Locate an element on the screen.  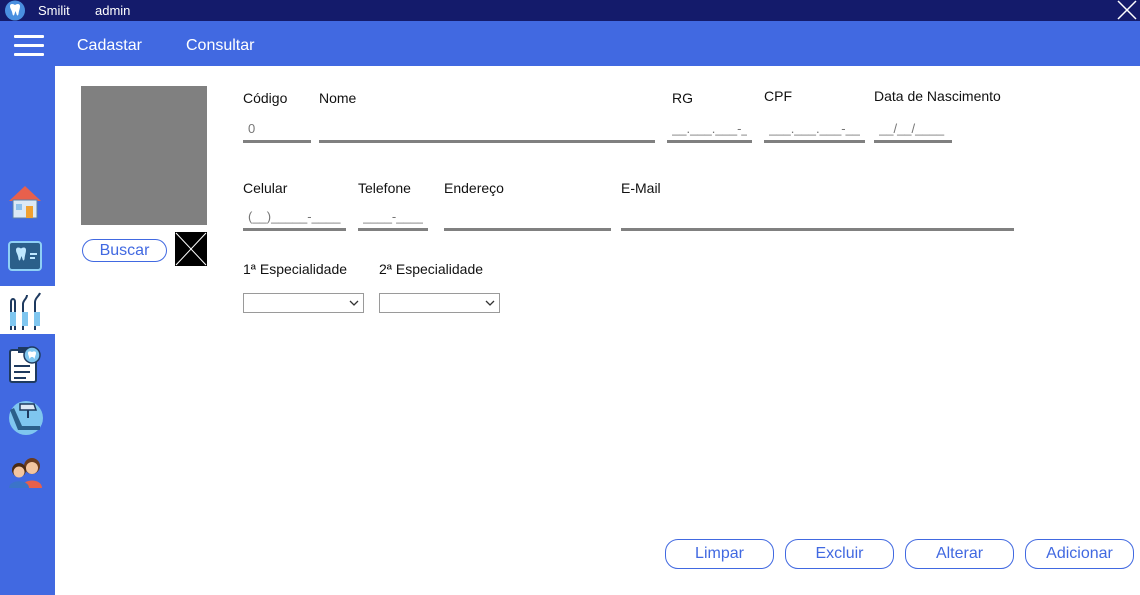
rg-label: RG is located at coordinates (682, 98).